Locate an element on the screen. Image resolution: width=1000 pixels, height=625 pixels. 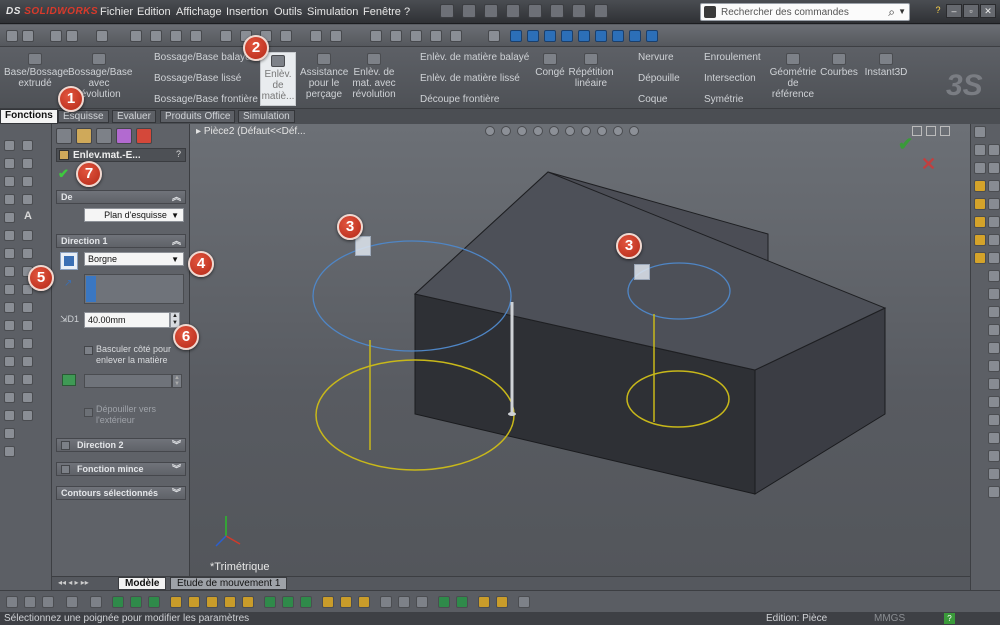
print-icon is located at coordinates (513, 11).